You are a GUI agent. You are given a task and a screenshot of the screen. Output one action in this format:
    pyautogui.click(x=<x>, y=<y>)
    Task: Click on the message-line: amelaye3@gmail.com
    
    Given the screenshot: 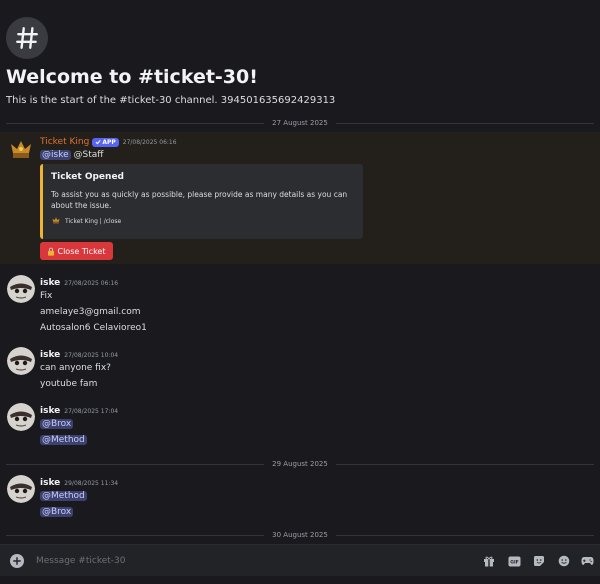 What is the action you would take?
    pyautogui.click(x=90, y=312)
    